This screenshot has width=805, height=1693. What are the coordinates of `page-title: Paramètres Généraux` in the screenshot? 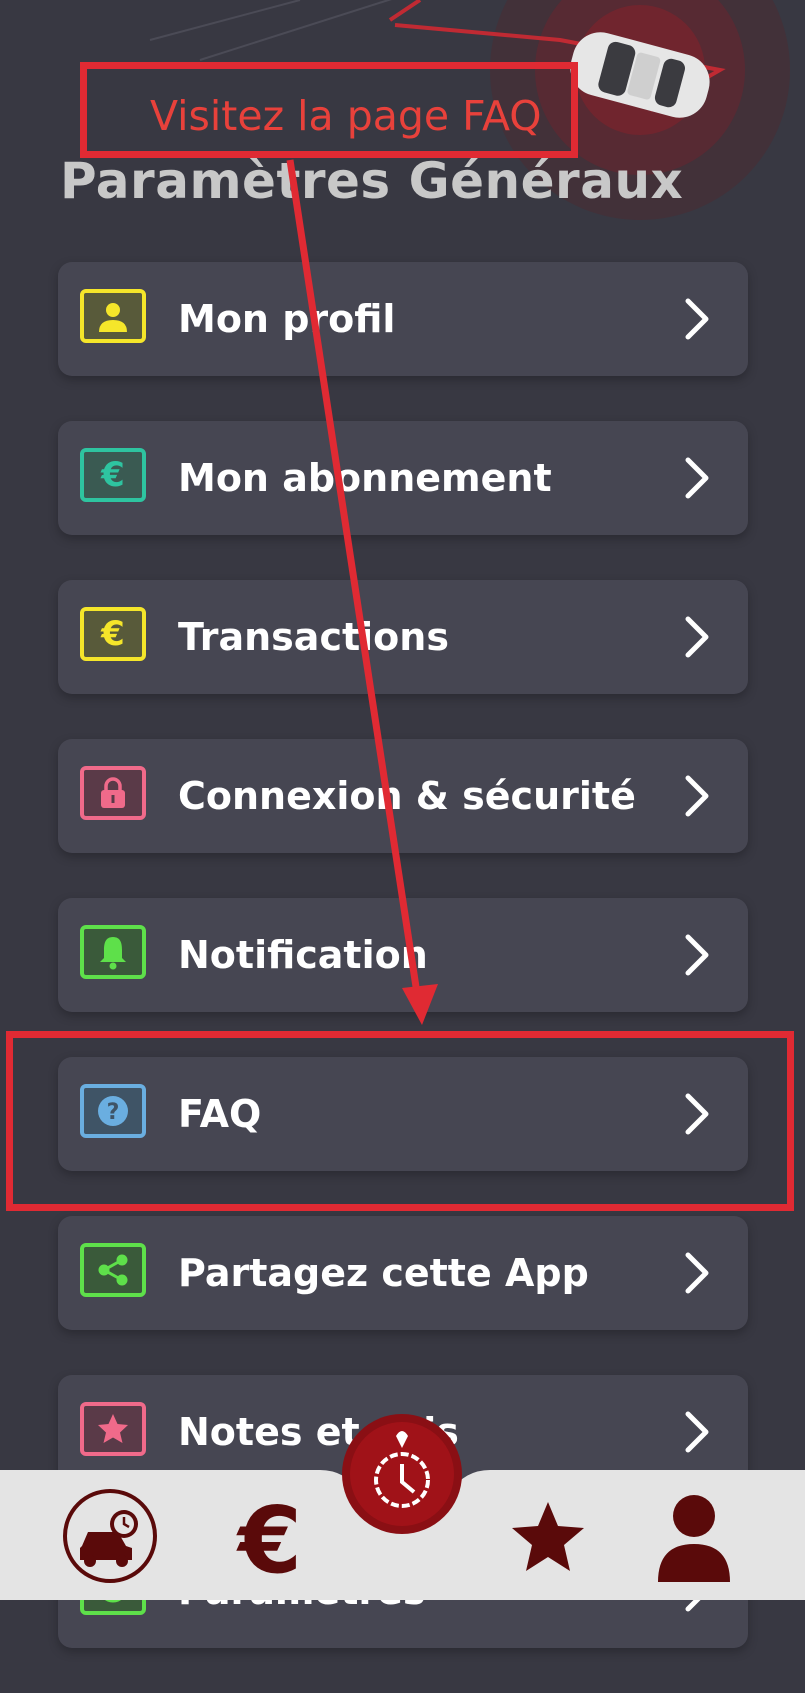 It's located at (372, 181).